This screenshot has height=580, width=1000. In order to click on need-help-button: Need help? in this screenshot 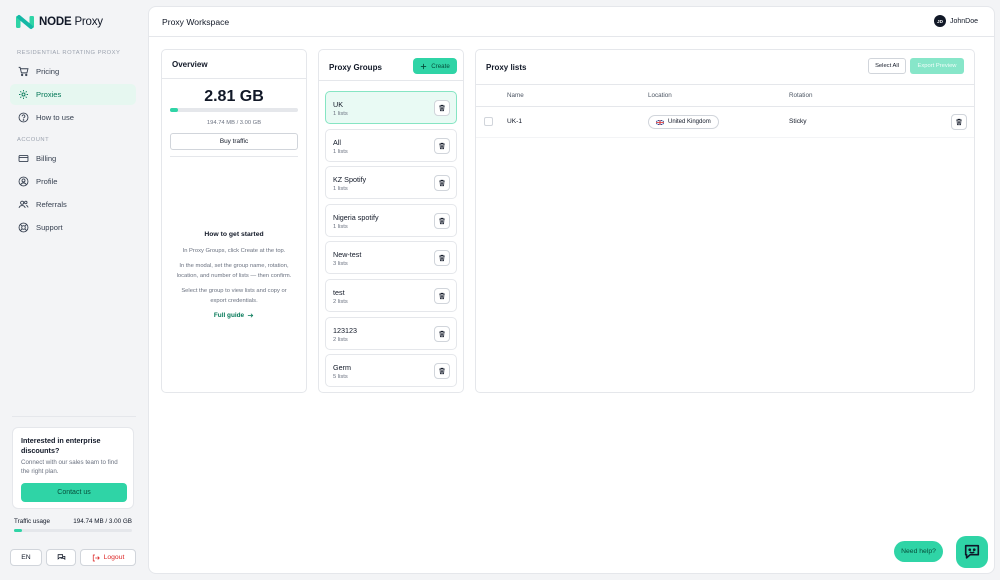, I will do `click(918, 551)`.